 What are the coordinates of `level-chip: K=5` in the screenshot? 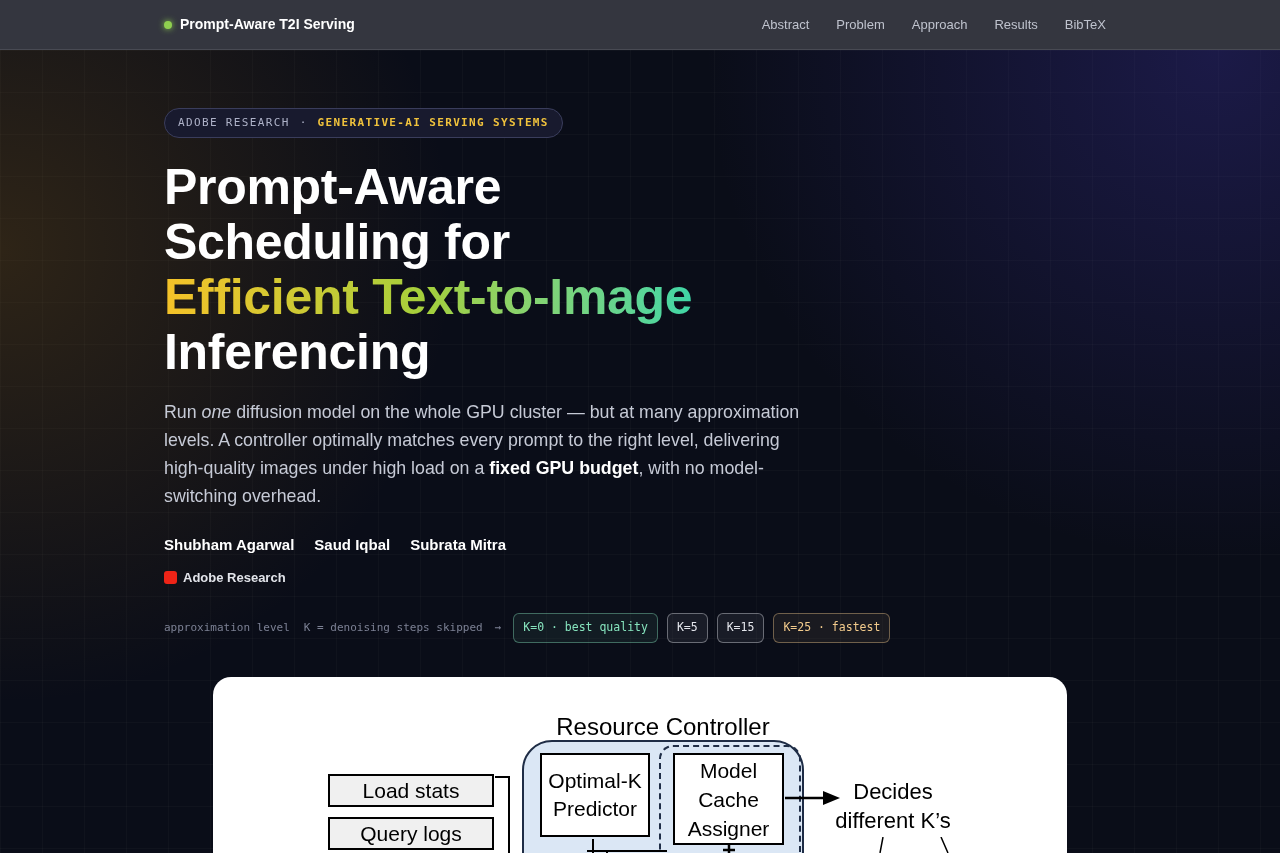 It's located at (687, 628).